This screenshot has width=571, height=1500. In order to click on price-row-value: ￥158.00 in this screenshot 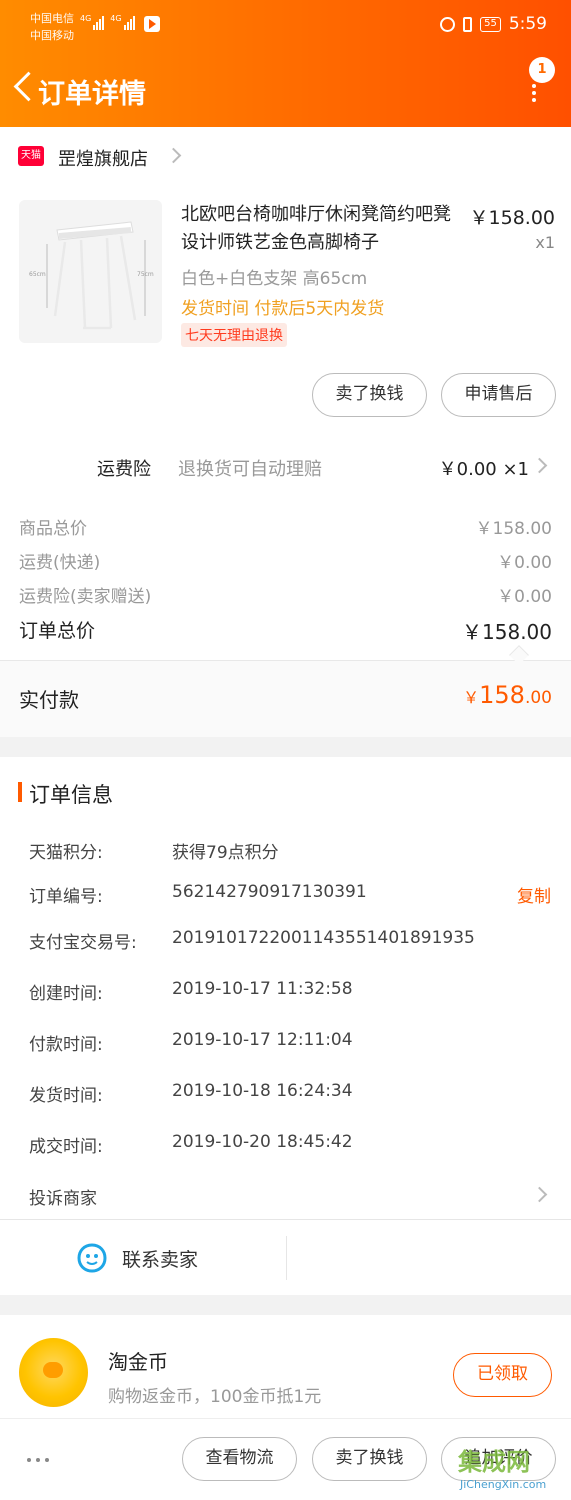, I will do `click(513, 529)`.